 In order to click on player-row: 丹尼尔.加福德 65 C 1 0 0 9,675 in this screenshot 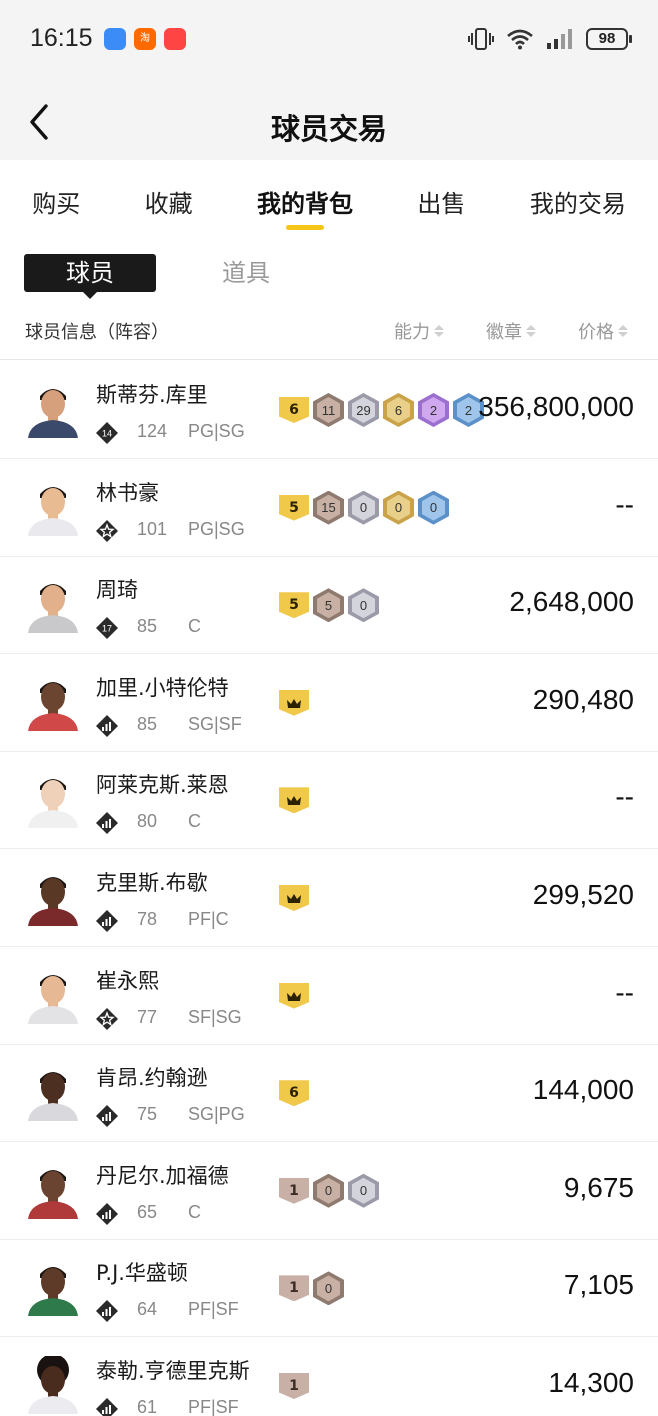, I will do `click(329, 1191)`.